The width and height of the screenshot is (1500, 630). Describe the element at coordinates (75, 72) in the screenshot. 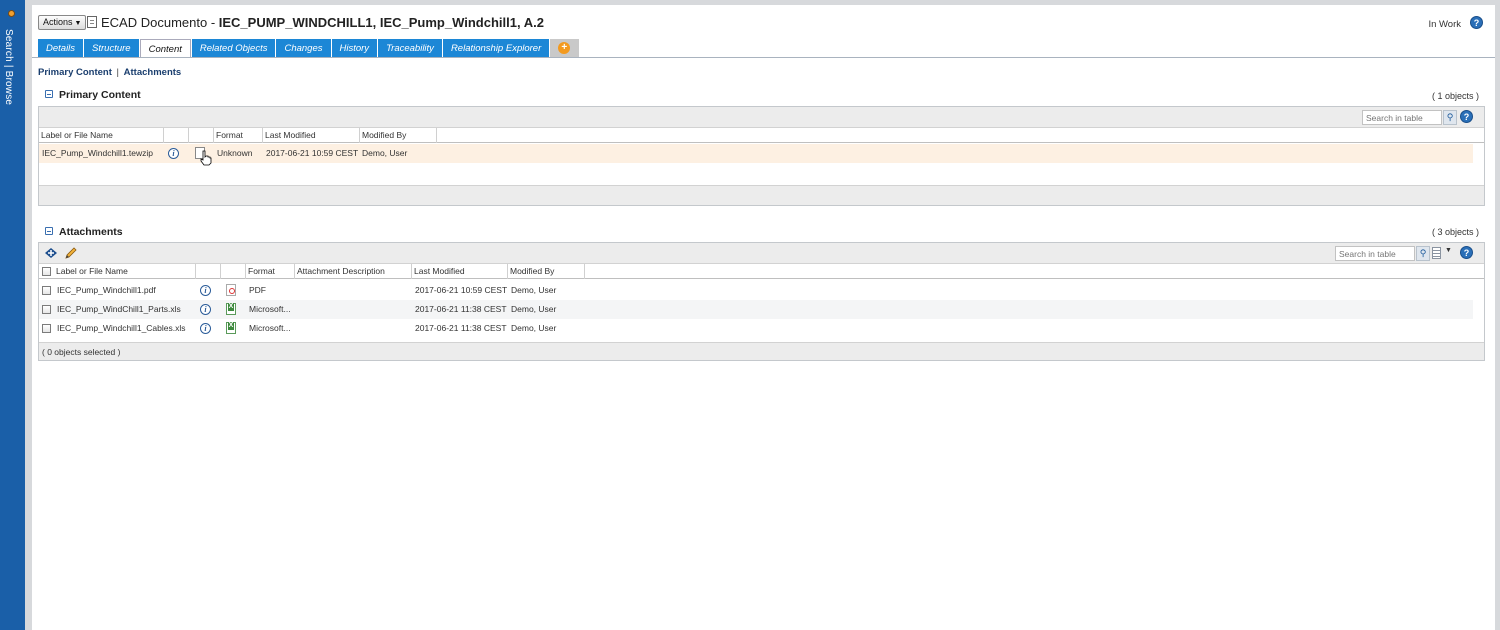

I see `primary-content-link: Primary Content` at that location.